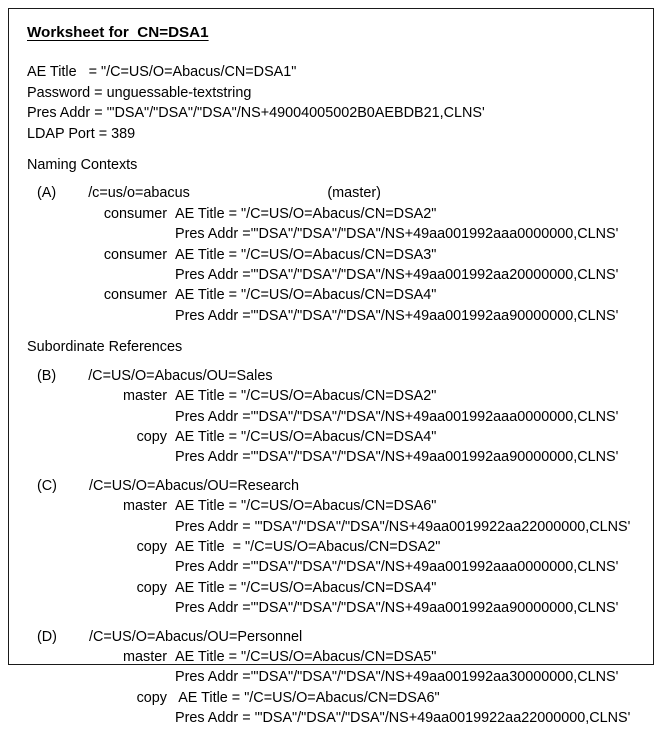  What do you see at coordinates (105, 347) in the screenshot?
I see `section-heading: Subordinate References` at bounding box center [105, 347].